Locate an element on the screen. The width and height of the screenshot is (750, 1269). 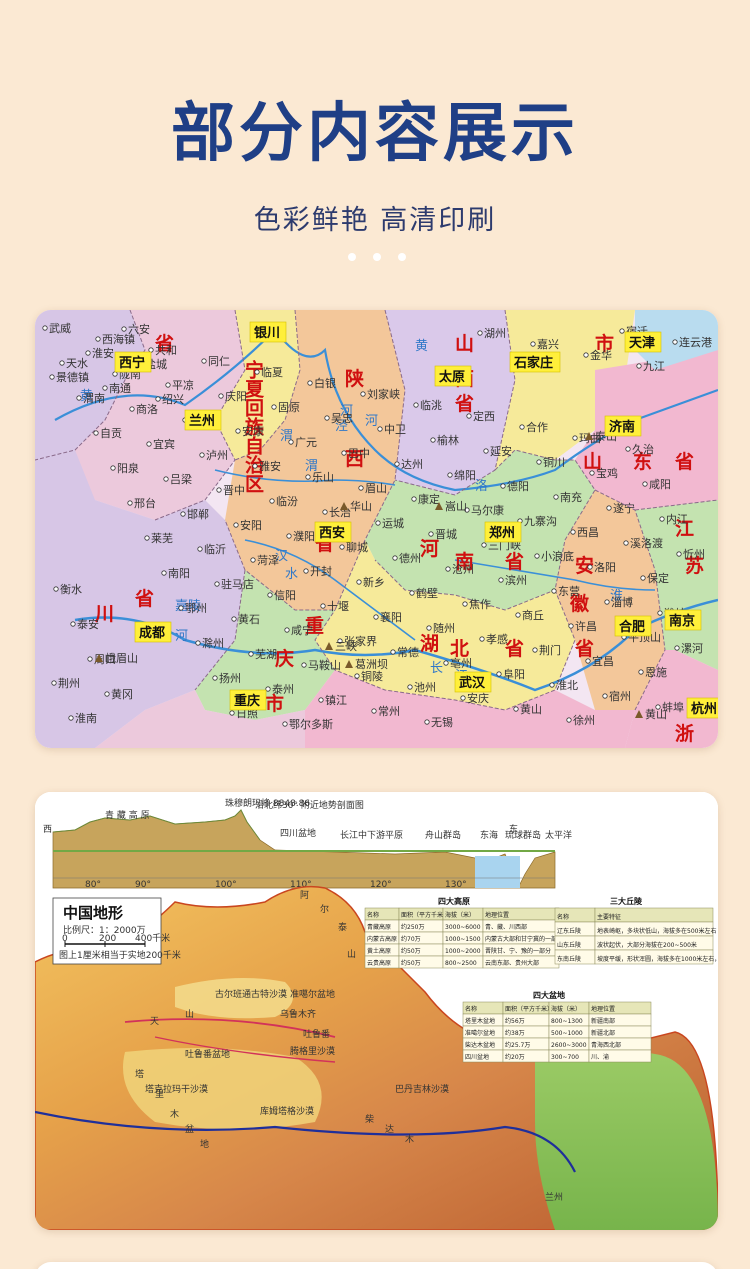
city-name: 中卫 is located at coordinates (395, 429).